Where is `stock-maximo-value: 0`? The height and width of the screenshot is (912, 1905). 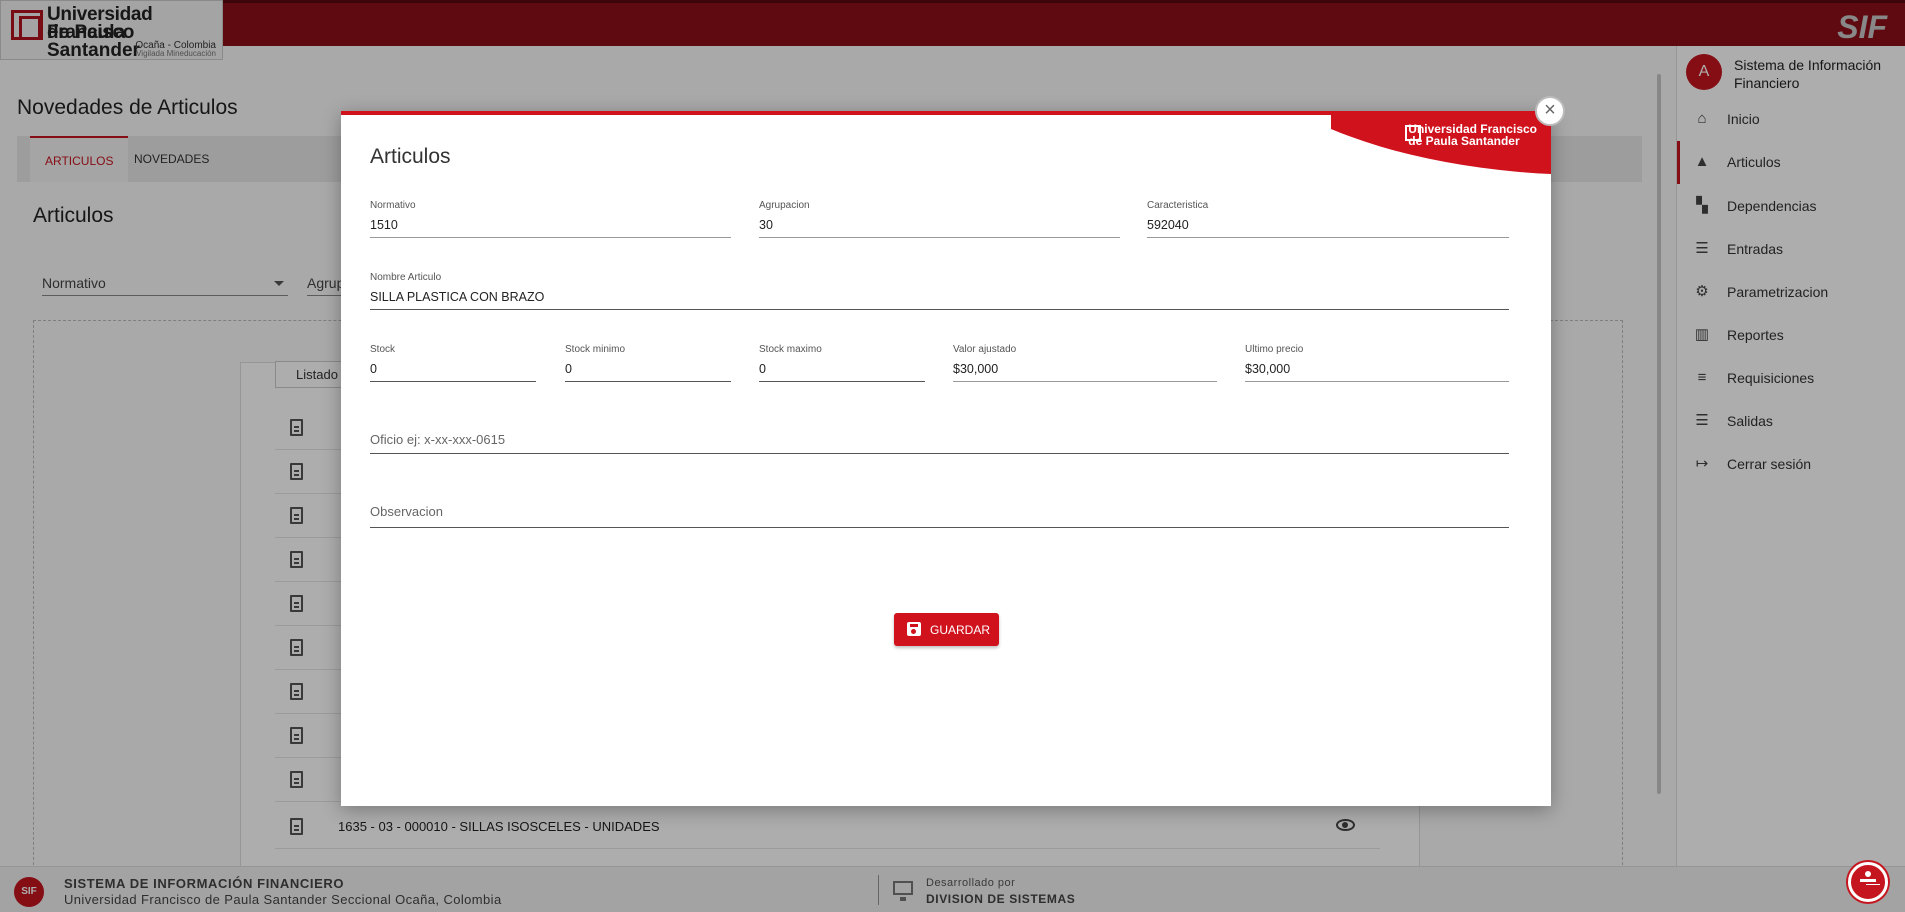 stock-maximo-value: 0 is located at coordinates (762, 369).